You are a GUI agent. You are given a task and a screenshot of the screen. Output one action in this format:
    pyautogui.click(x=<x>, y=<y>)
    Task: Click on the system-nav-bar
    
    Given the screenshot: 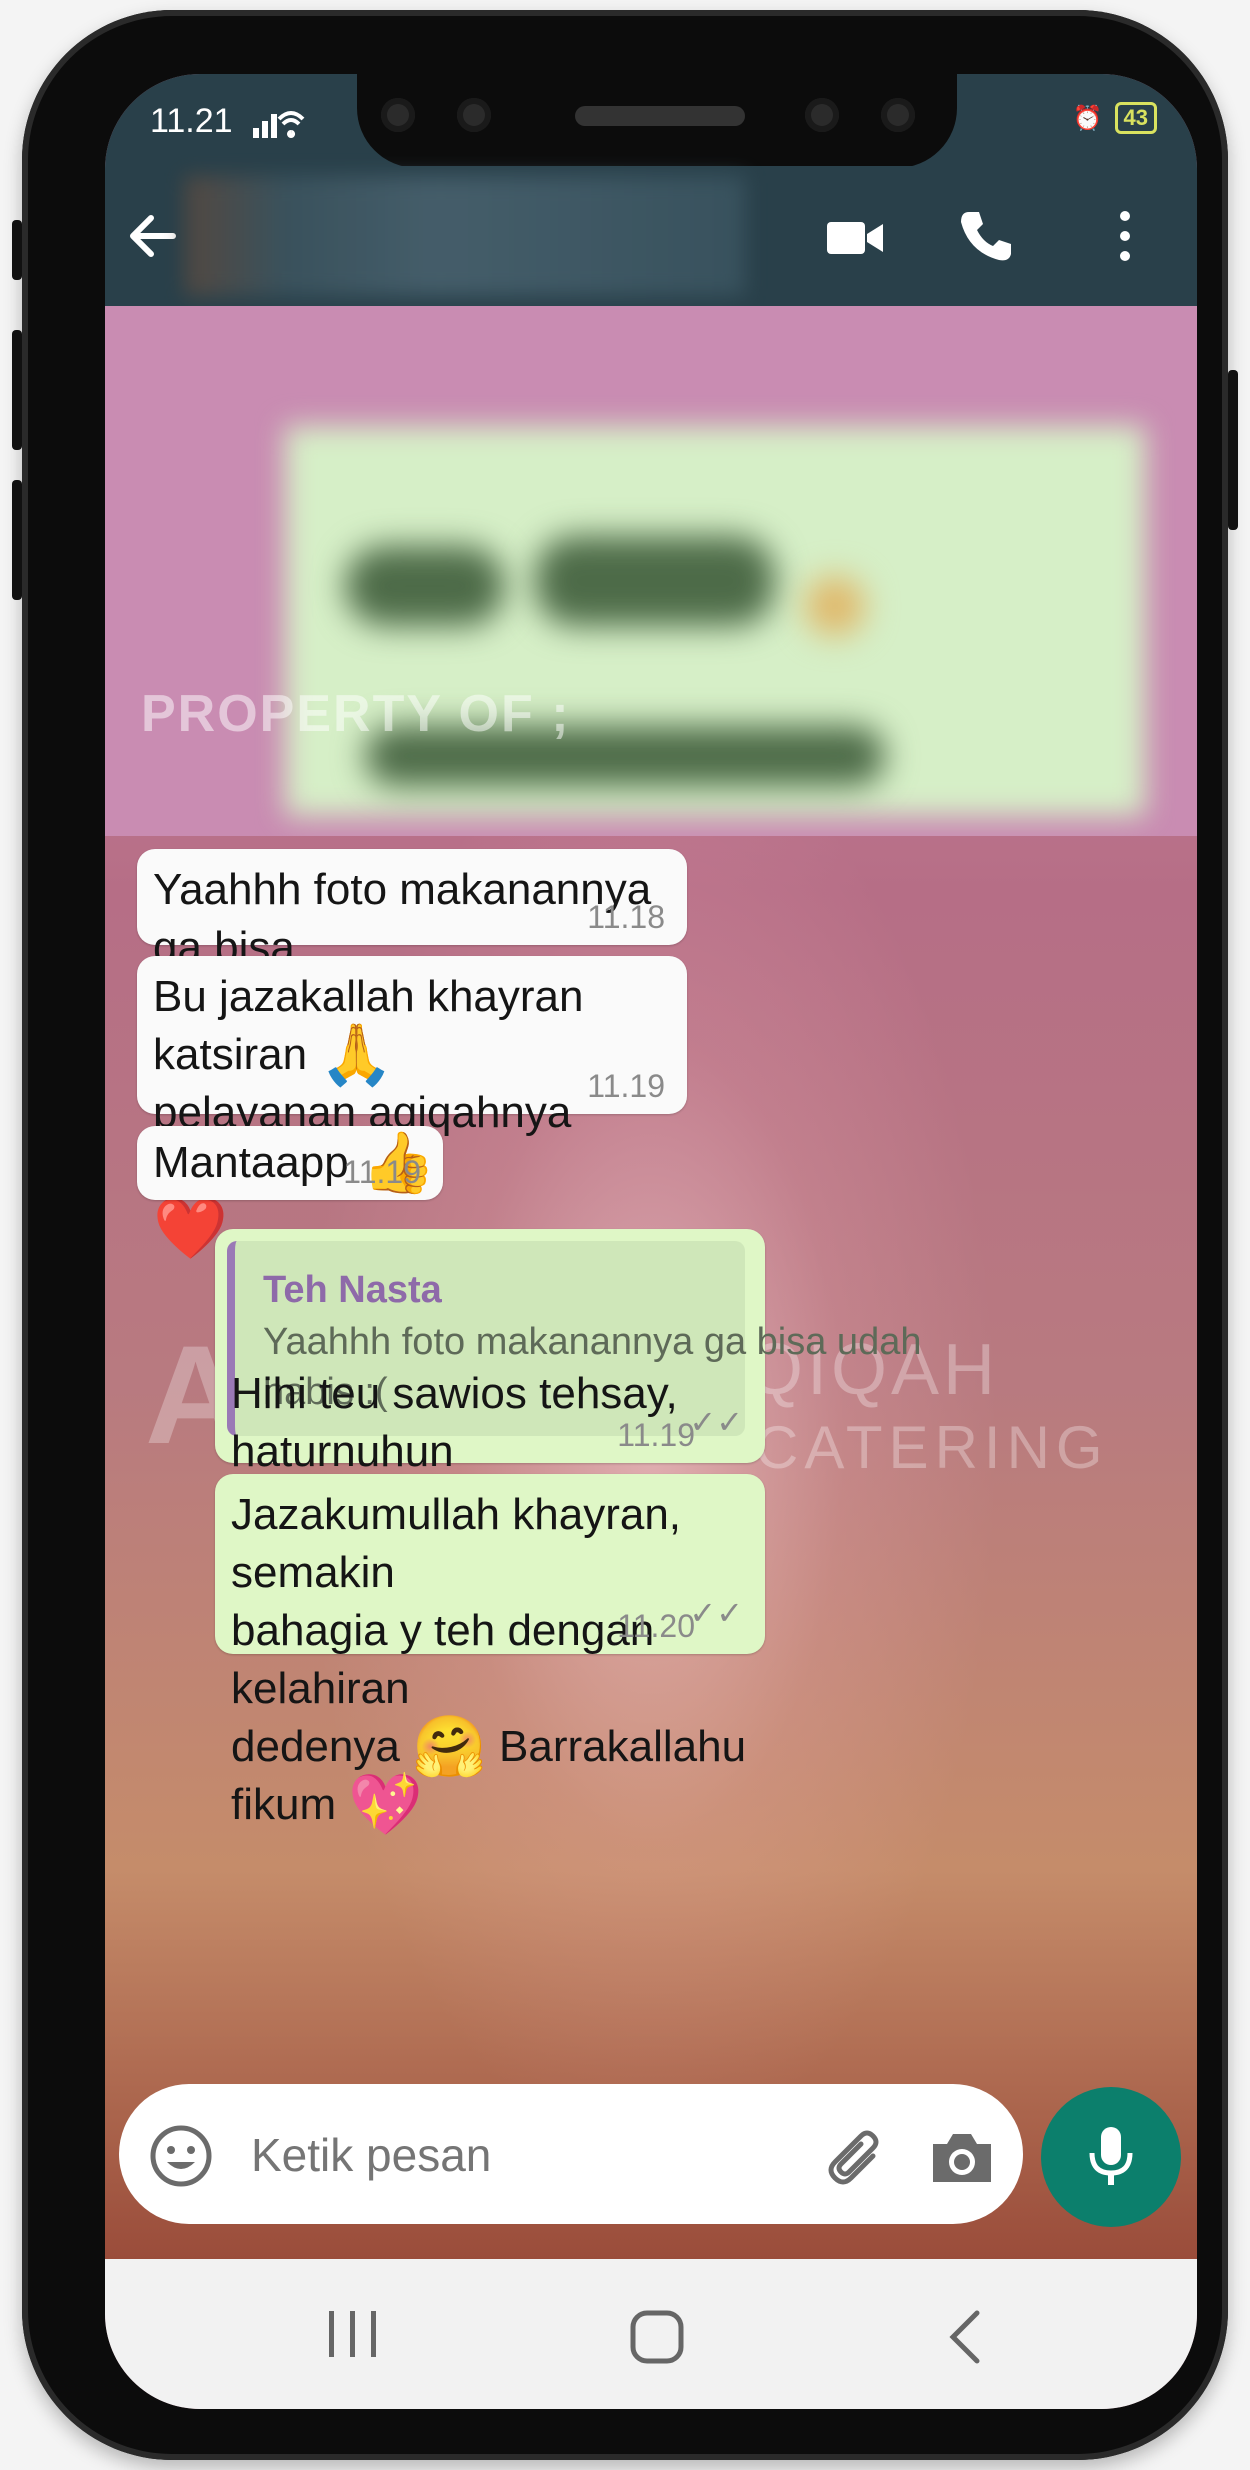 What is the action you would take?
    pyautogui.click(x=651, y=2334)
    